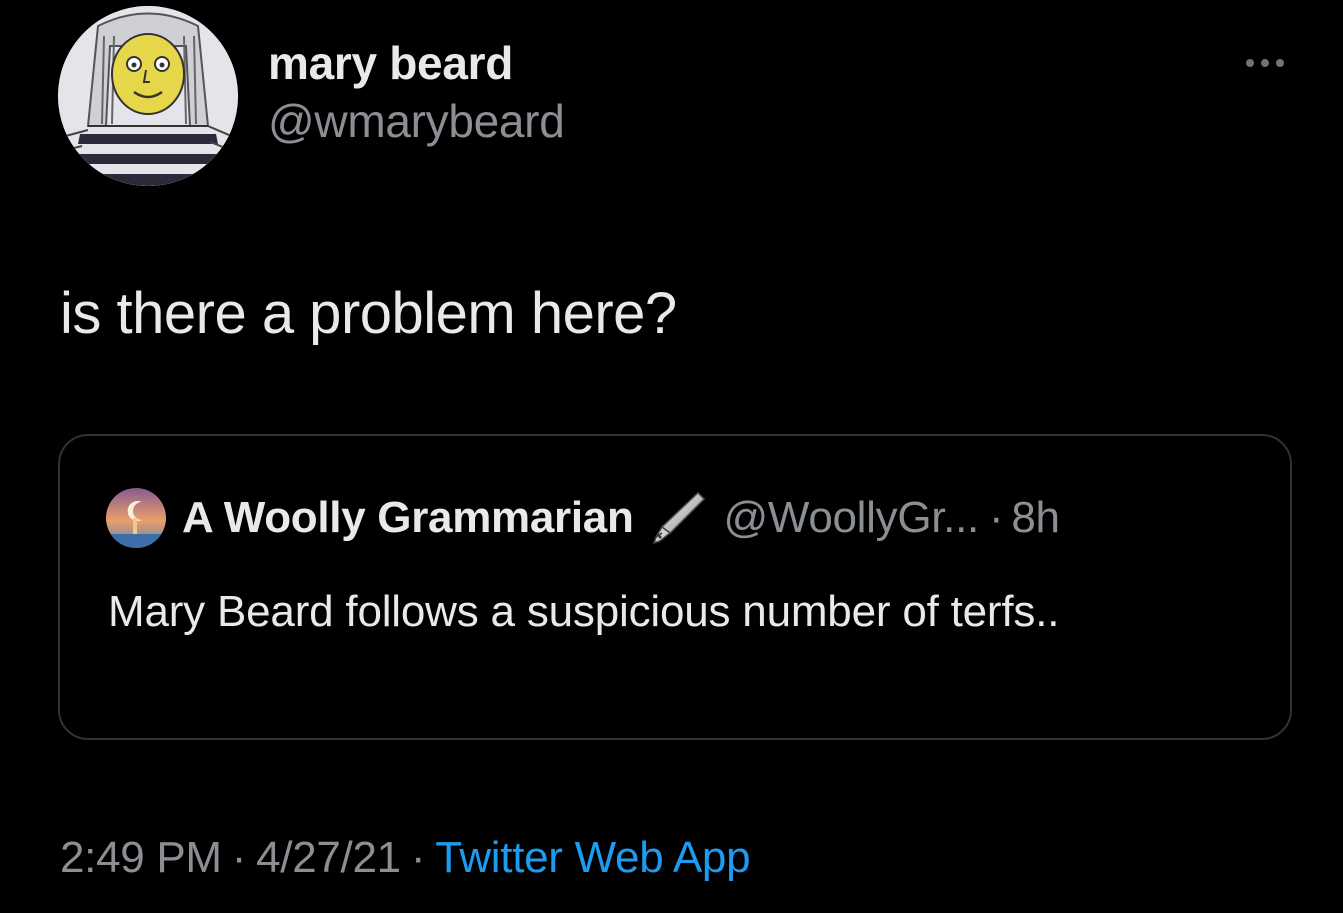 The width and height of the screenshot is (1343, 913). I want to click on quoted-tweet-header: A Woolly Grammarian @WoollyGr... · 8h, so click(583, 518).